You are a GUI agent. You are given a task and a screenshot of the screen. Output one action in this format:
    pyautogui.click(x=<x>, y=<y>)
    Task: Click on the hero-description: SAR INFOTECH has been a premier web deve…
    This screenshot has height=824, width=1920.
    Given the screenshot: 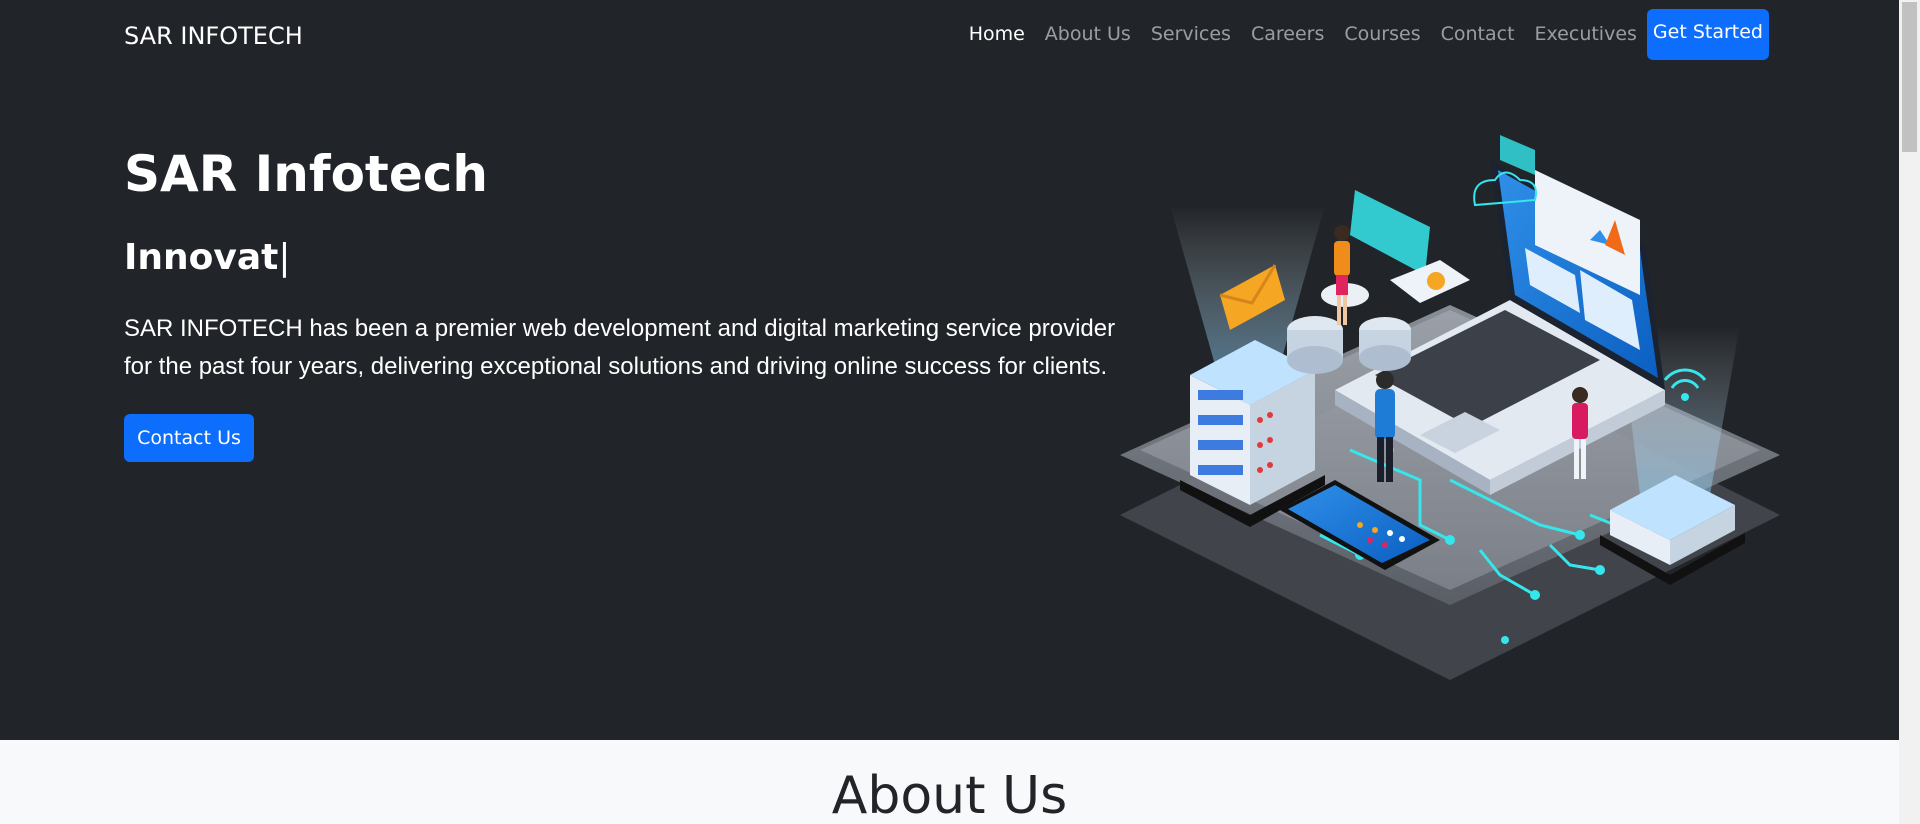 What is the action you would take?
    pyautogui.click(x=620, y=347)
    